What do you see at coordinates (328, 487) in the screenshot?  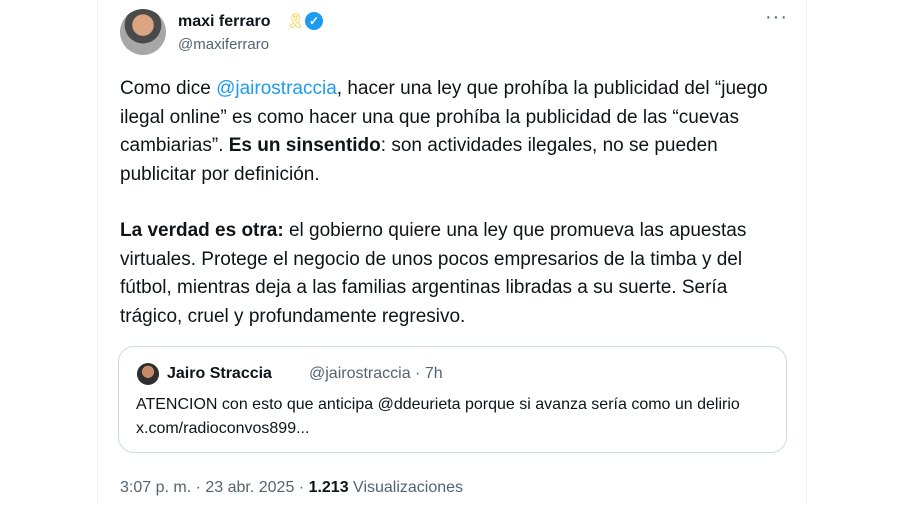 I see `views-count: 1.213` at bounding box center [328, 487].